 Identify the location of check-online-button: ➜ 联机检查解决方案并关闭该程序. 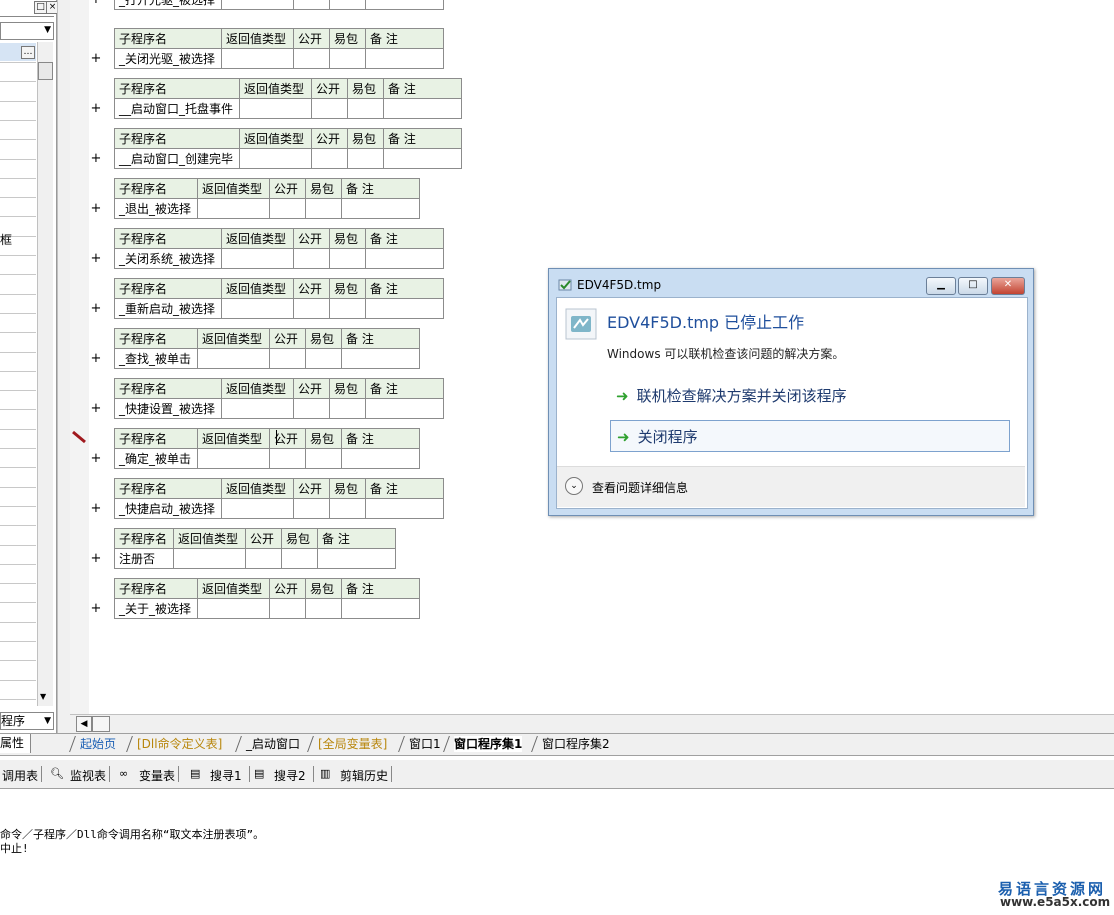
(810, 396).